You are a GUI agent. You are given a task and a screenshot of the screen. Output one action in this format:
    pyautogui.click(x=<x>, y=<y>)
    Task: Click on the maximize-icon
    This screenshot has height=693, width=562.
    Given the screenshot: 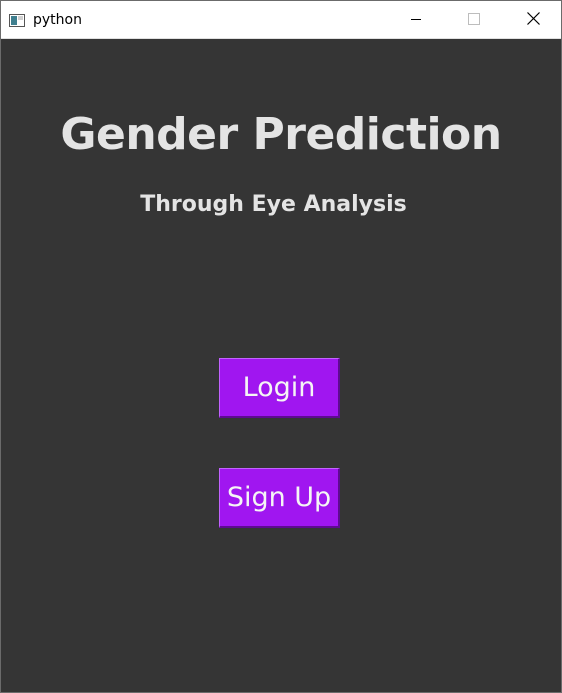 What is the action you would take?
    pyautogui.click(x=474, y=19)
    